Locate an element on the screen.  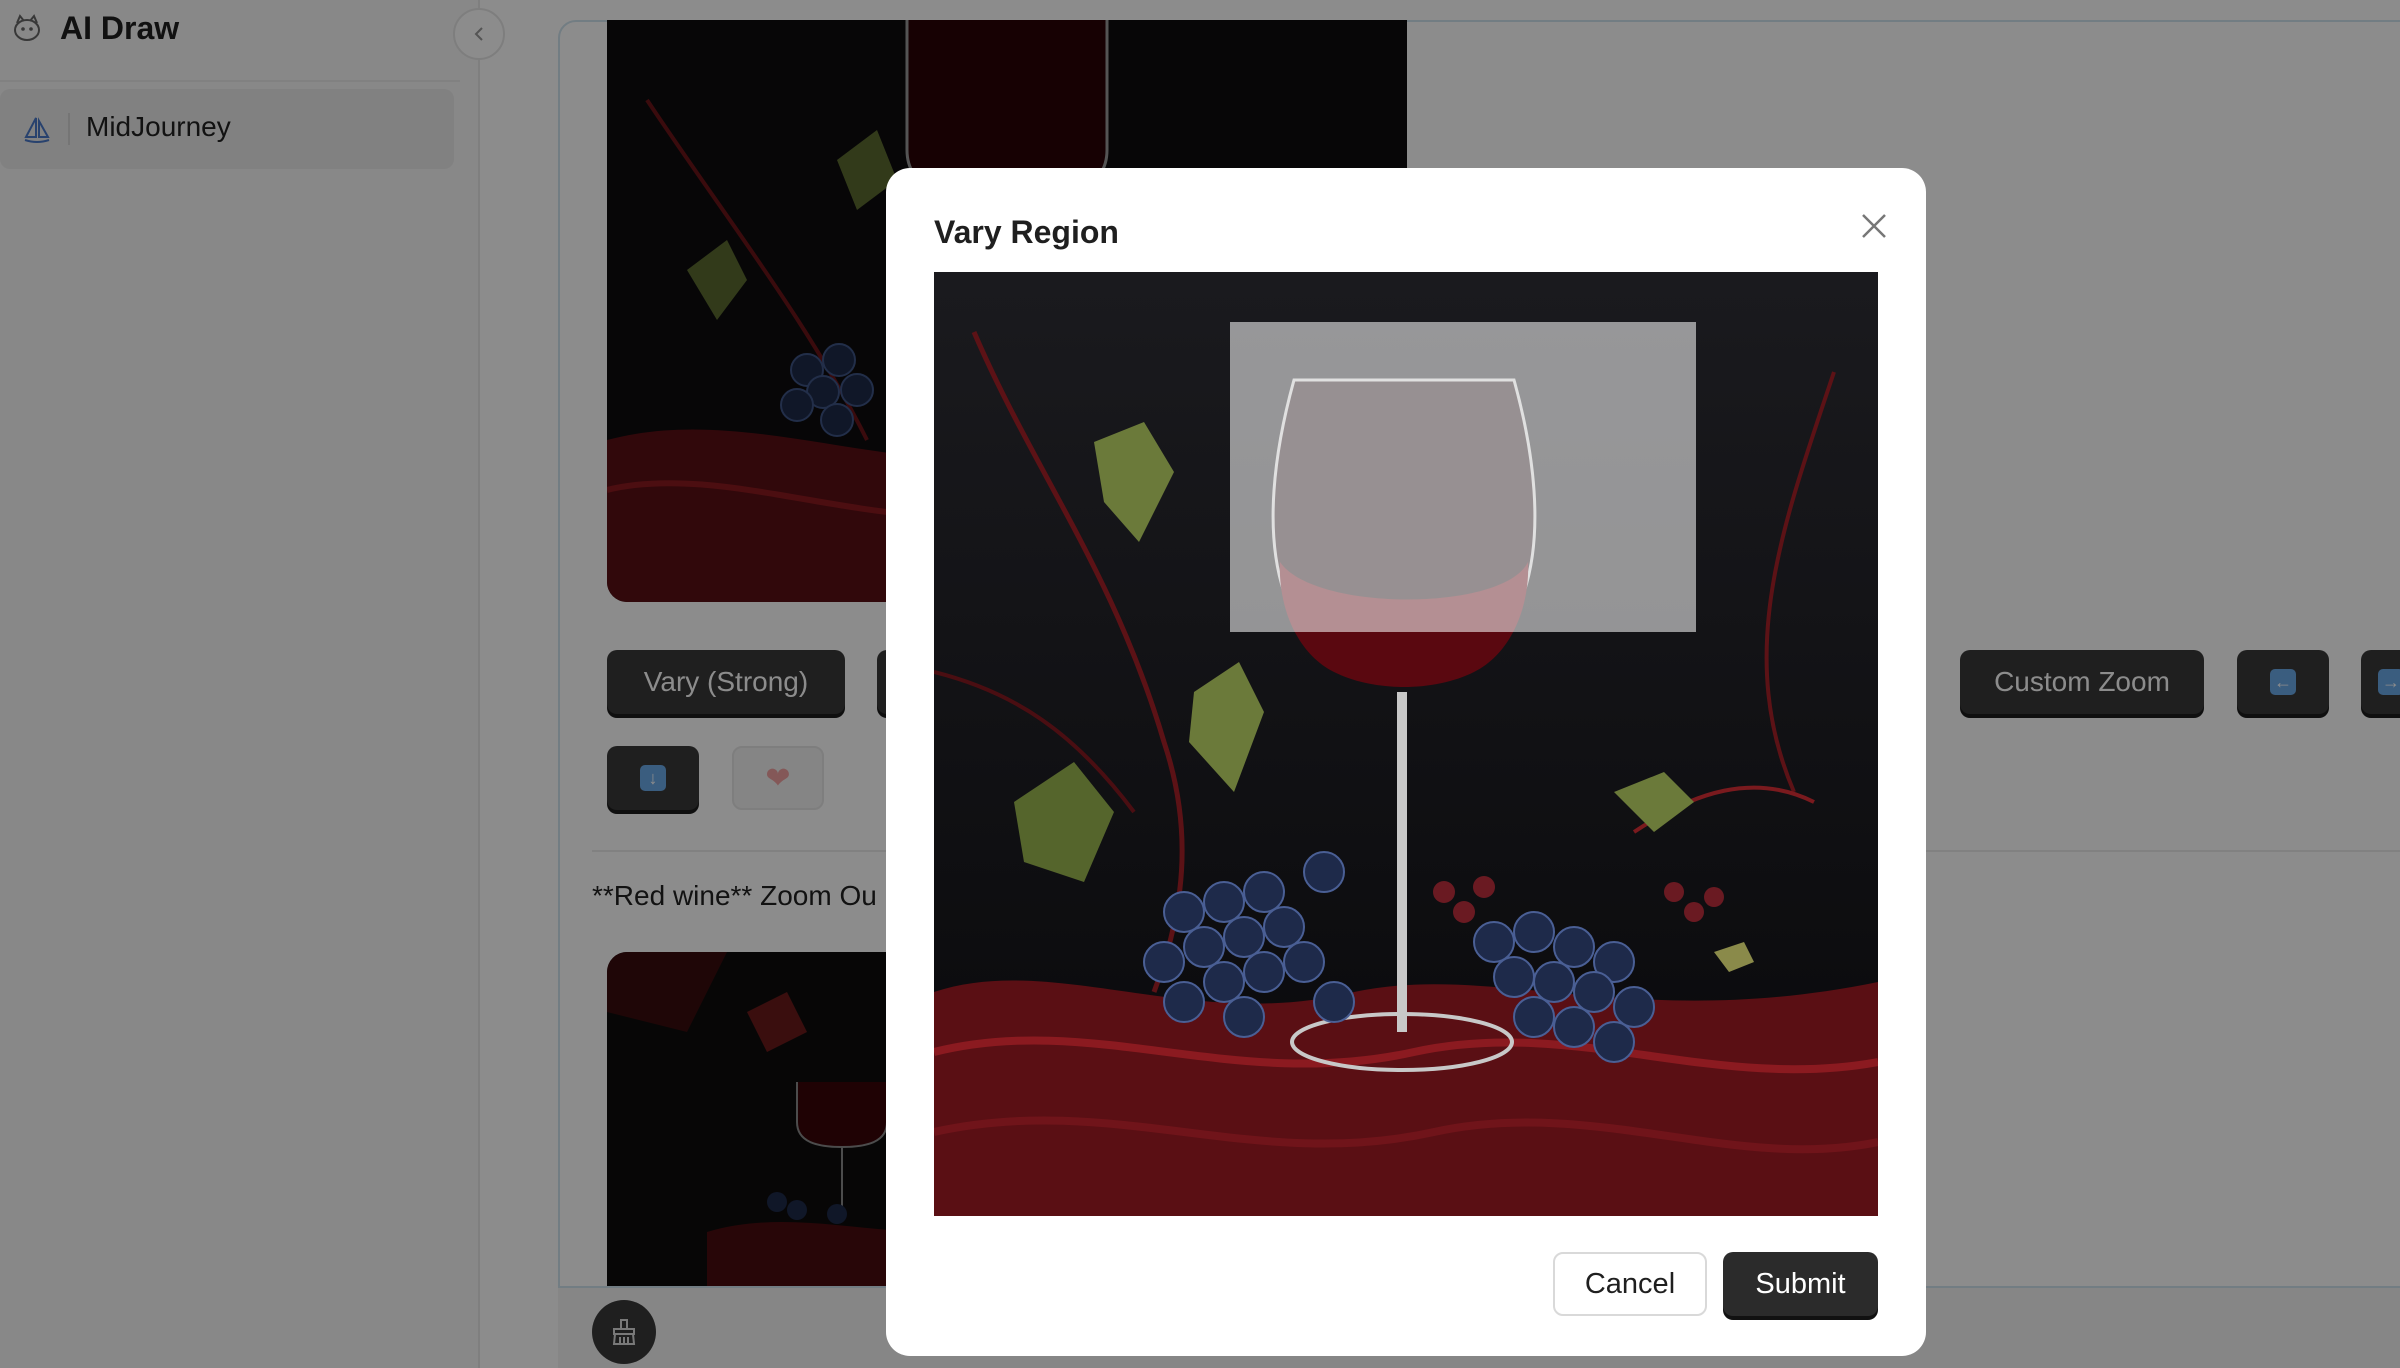
close-icon is located at coordinates (1874, 226).